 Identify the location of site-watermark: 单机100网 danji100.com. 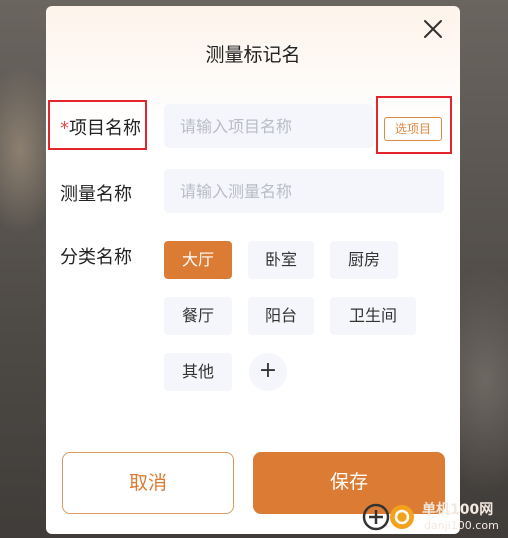
(434, 517).